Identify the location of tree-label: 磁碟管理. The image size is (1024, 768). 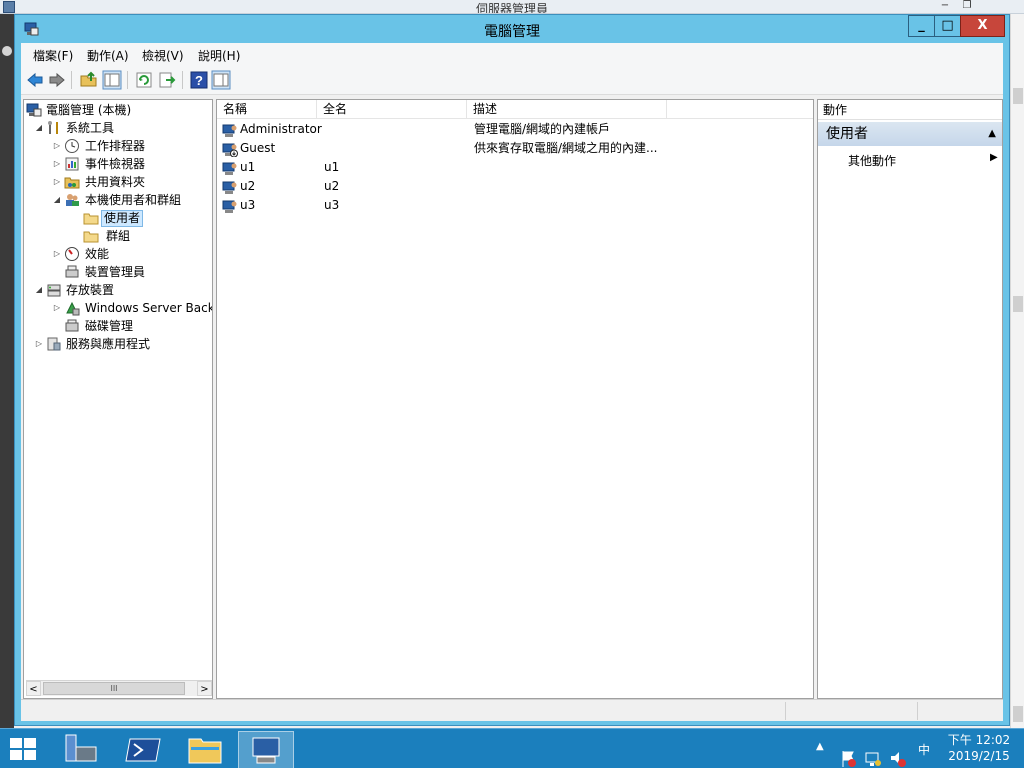
(109, 326).